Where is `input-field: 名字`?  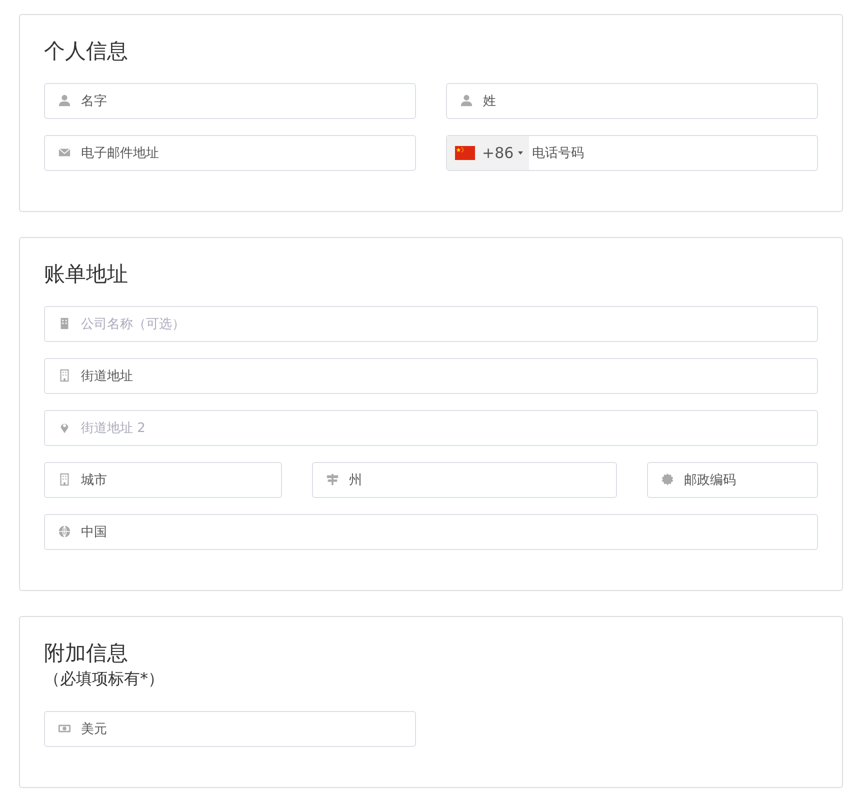 input-field: 名字 is located at coordinates (230, 101).